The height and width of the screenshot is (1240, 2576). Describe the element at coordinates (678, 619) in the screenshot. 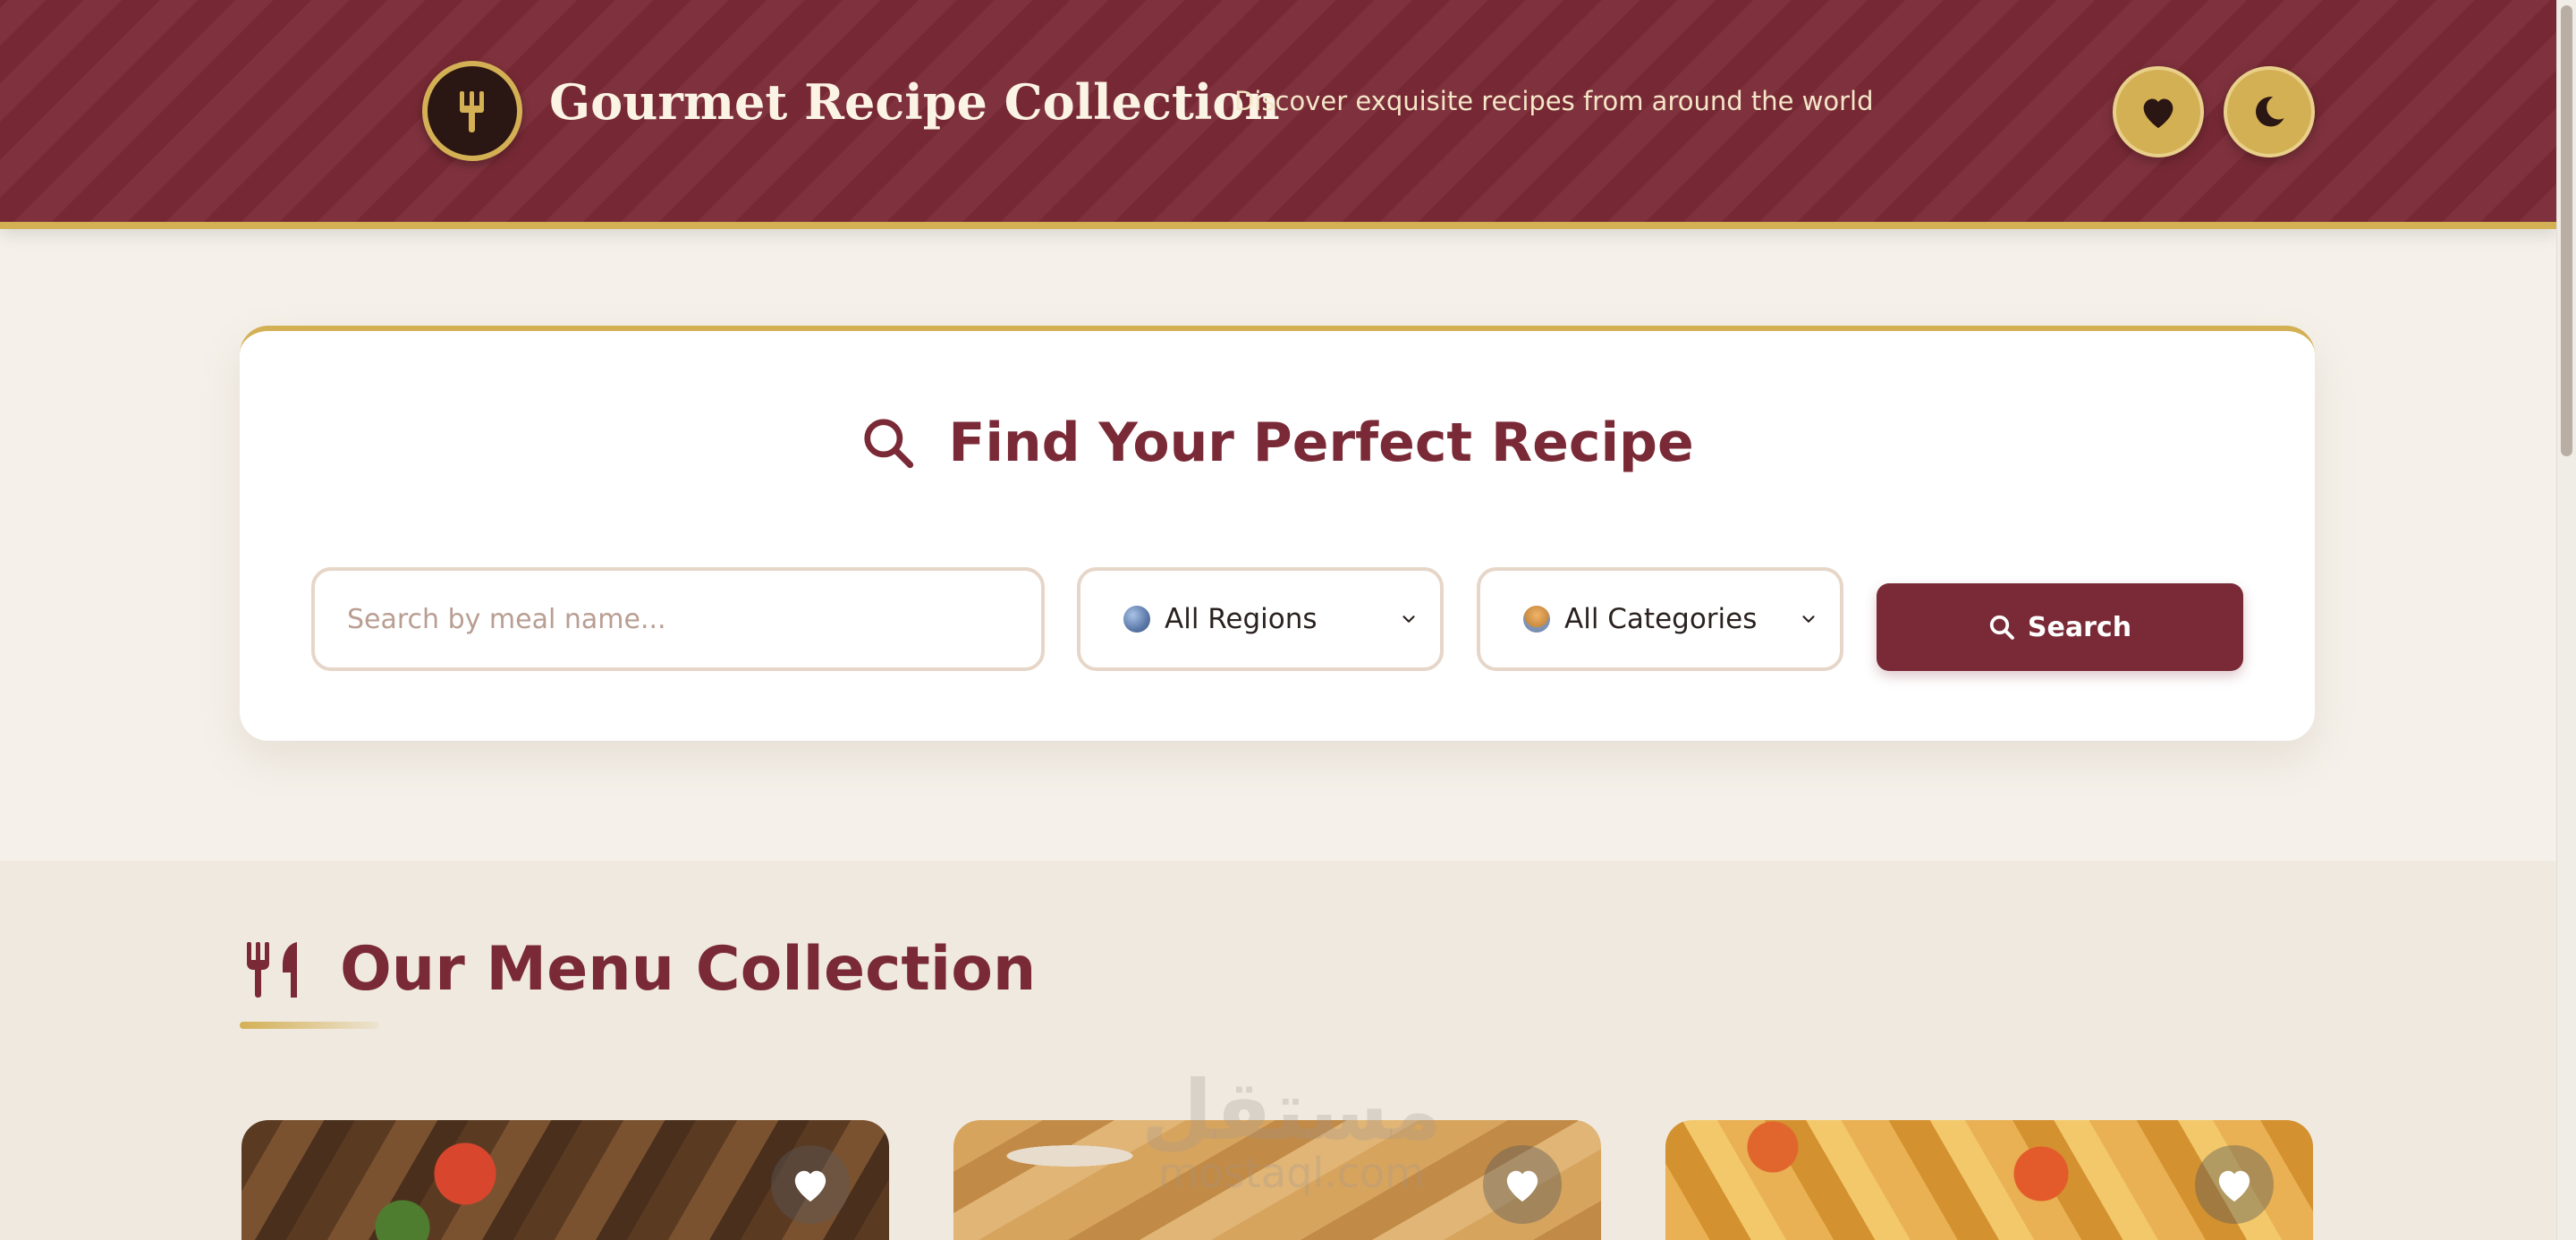

I see `search-input` at that location.